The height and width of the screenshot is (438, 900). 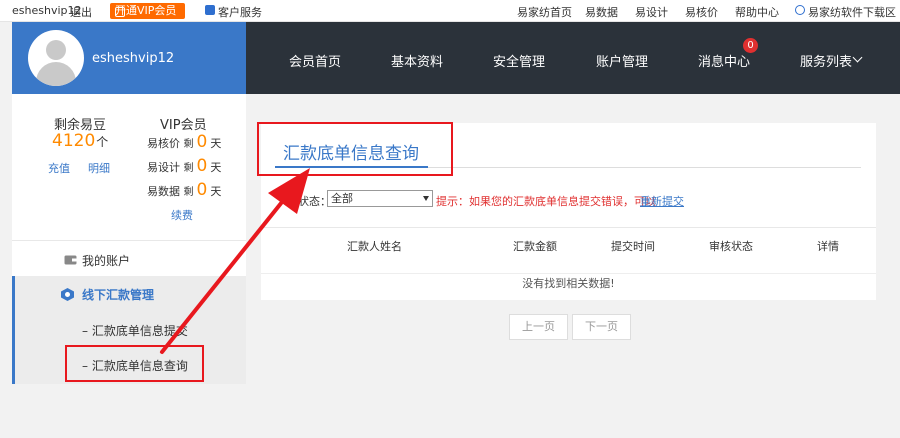 What do you see at coordinates (235, 261) in the screenshot?
I see `annotation-arrow` at bounding box center [235, 261].